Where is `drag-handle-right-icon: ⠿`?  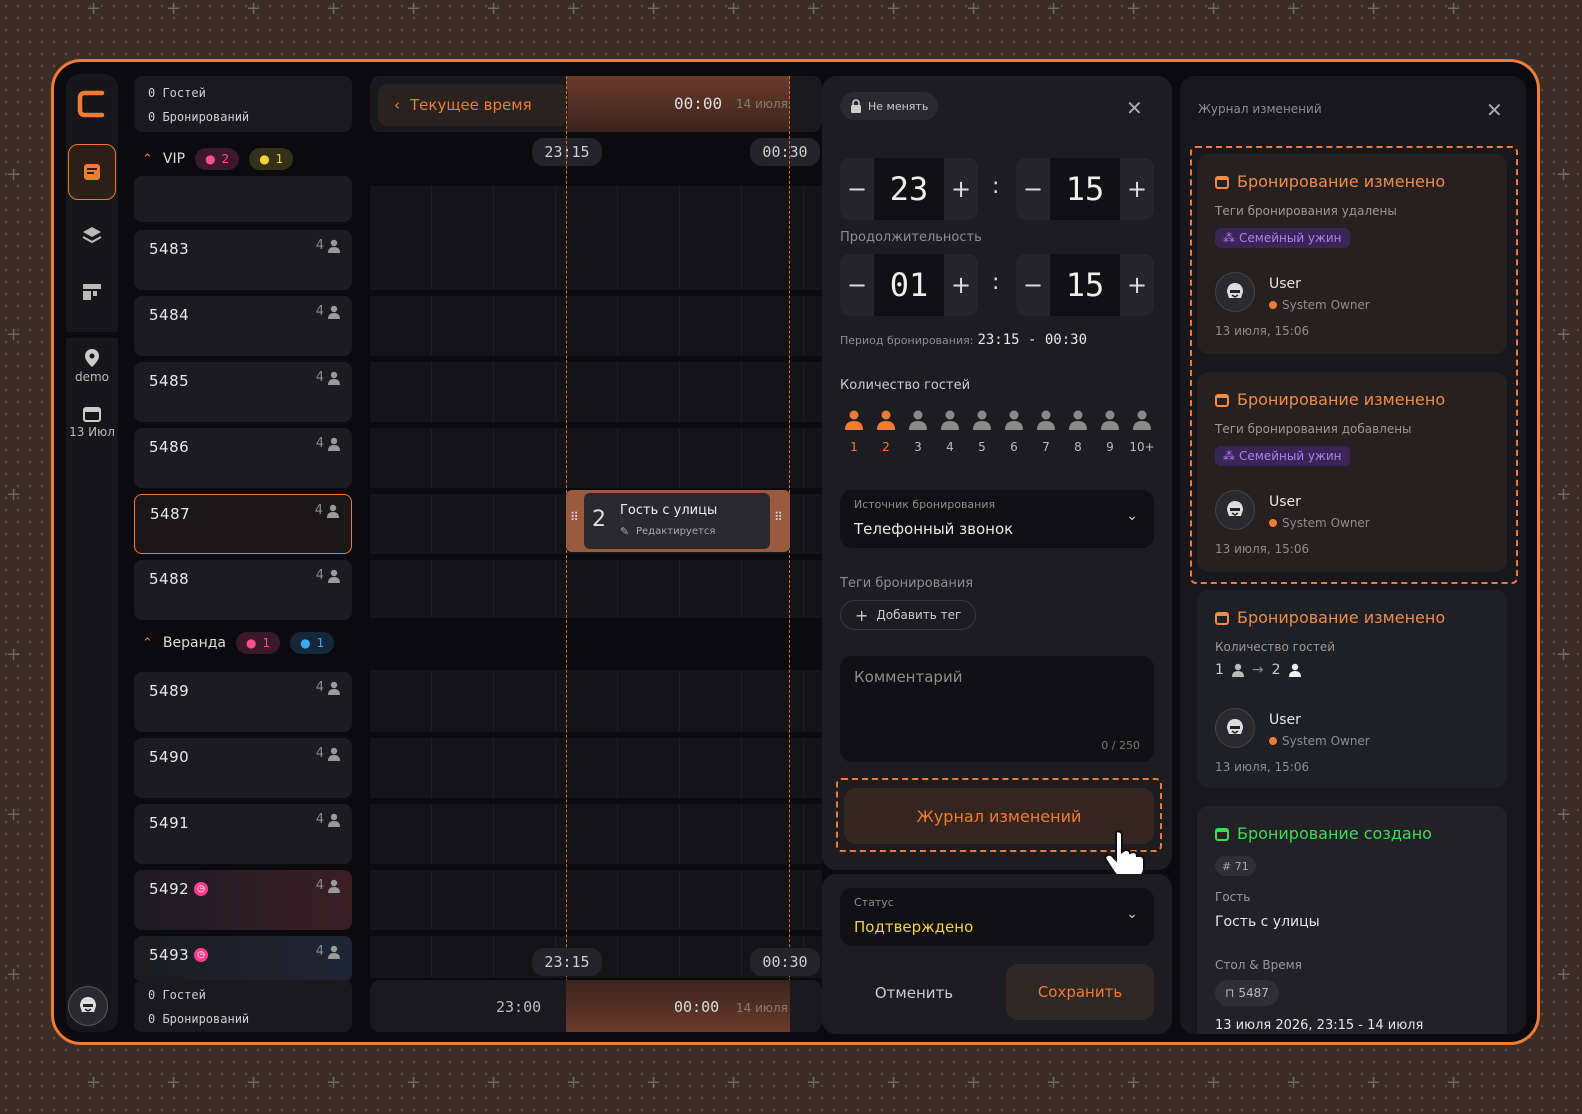
drag-handle-right-icon: ⠿ is located at coordinates (778, 517).